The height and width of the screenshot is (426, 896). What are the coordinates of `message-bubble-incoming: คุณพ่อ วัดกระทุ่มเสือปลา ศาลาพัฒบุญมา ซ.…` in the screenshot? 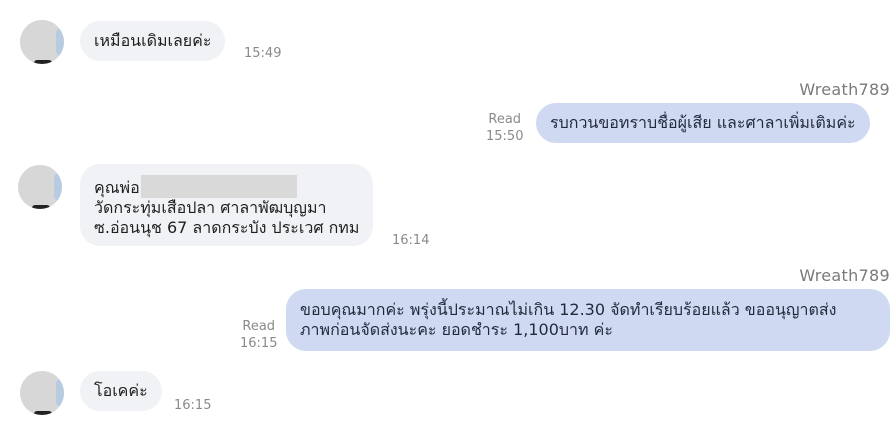 It's located at (227, 205).